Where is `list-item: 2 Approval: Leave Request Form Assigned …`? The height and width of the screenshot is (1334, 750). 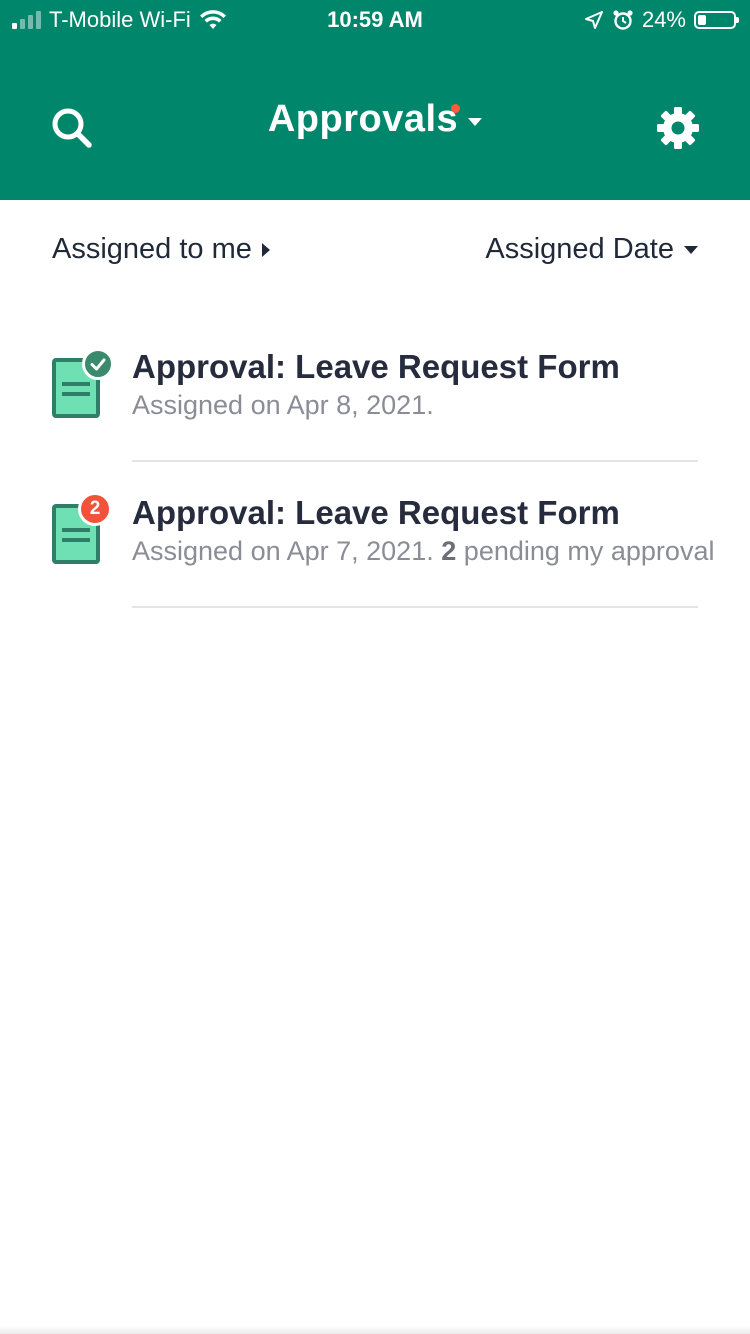
list-item: 2 Approval: Leave Request Form Assigned … is located at coordinates (375, 549).